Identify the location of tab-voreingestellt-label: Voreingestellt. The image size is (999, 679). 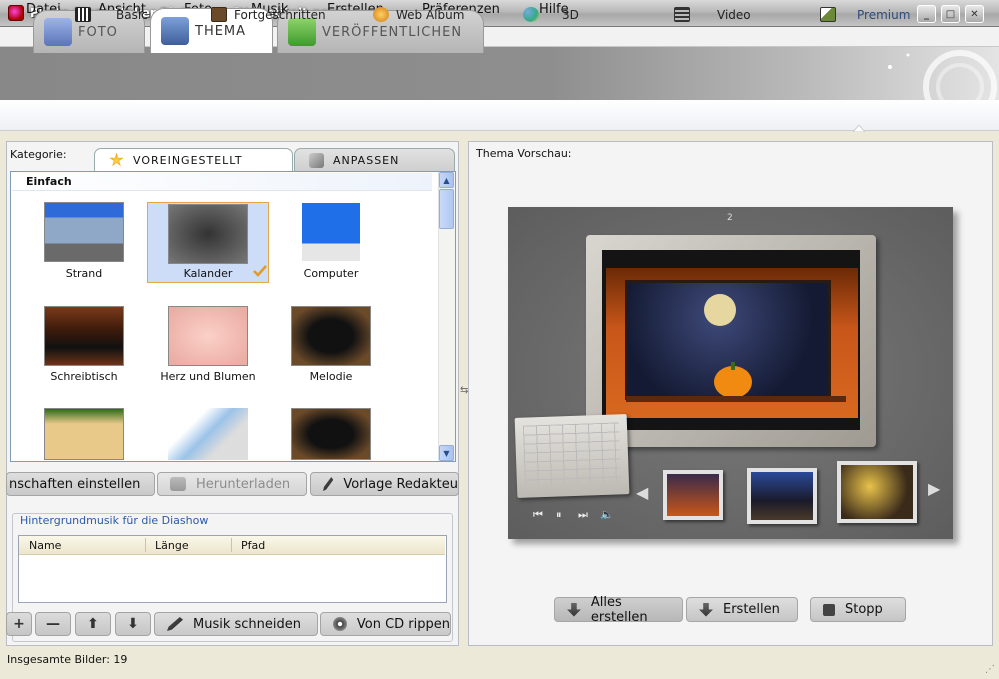
(188, 160).